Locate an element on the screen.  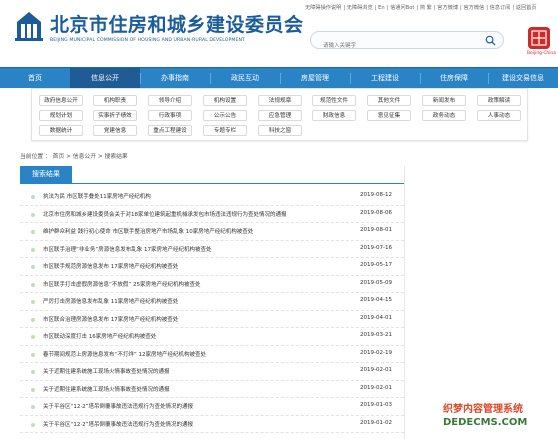
subnav-item-normative-docs: 规范性文件 is located at coordinates (334, 100).